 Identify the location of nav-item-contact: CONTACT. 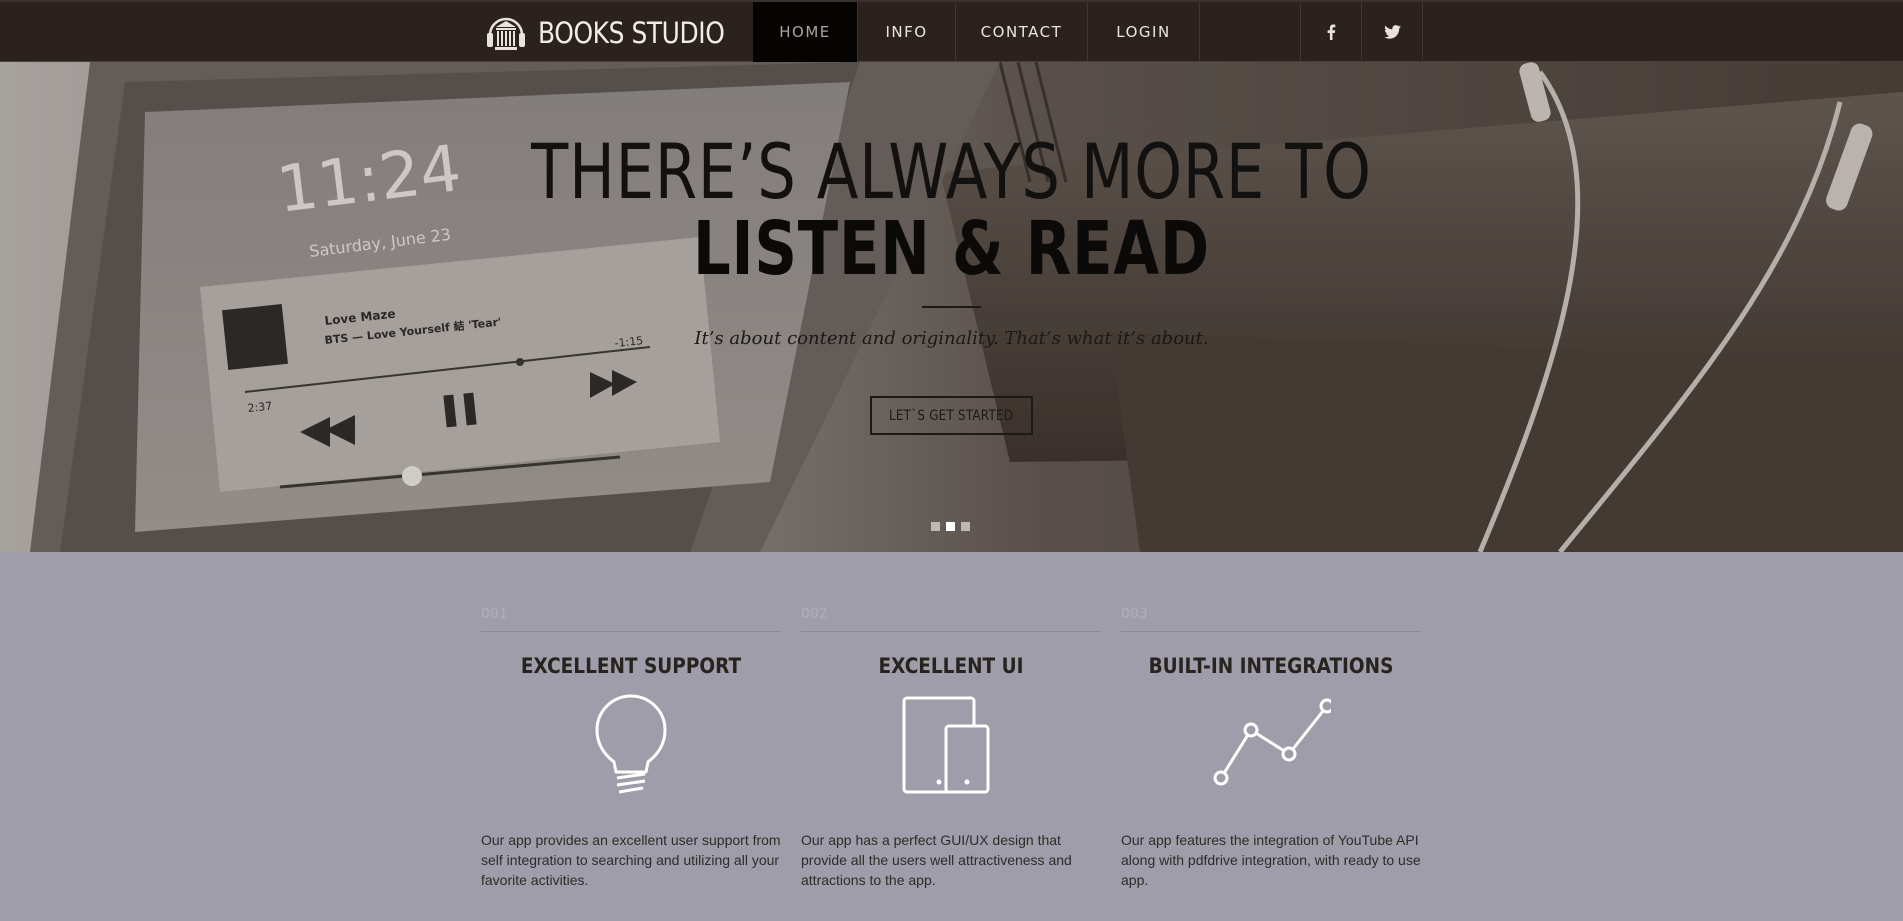
(1022, 32).